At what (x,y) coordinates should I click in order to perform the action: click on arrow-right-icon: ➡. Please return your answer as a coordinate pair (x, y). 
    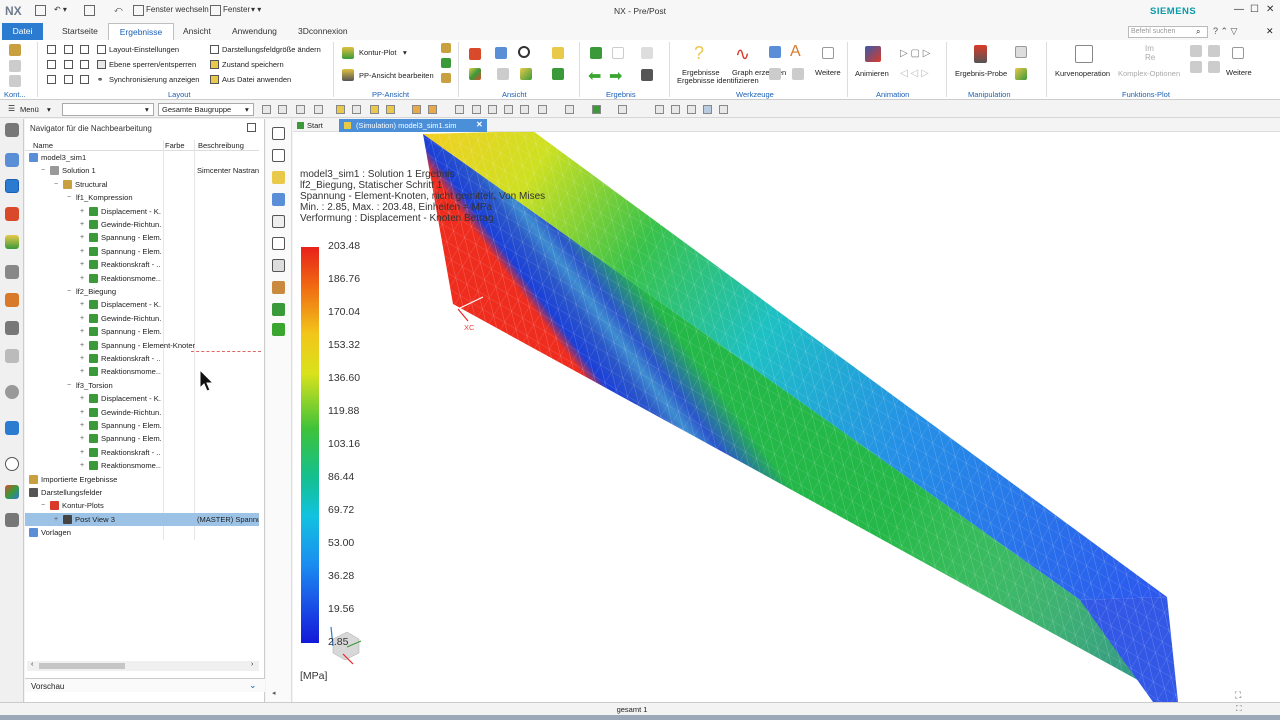
    Looking at the image, I should click on (615, 76).